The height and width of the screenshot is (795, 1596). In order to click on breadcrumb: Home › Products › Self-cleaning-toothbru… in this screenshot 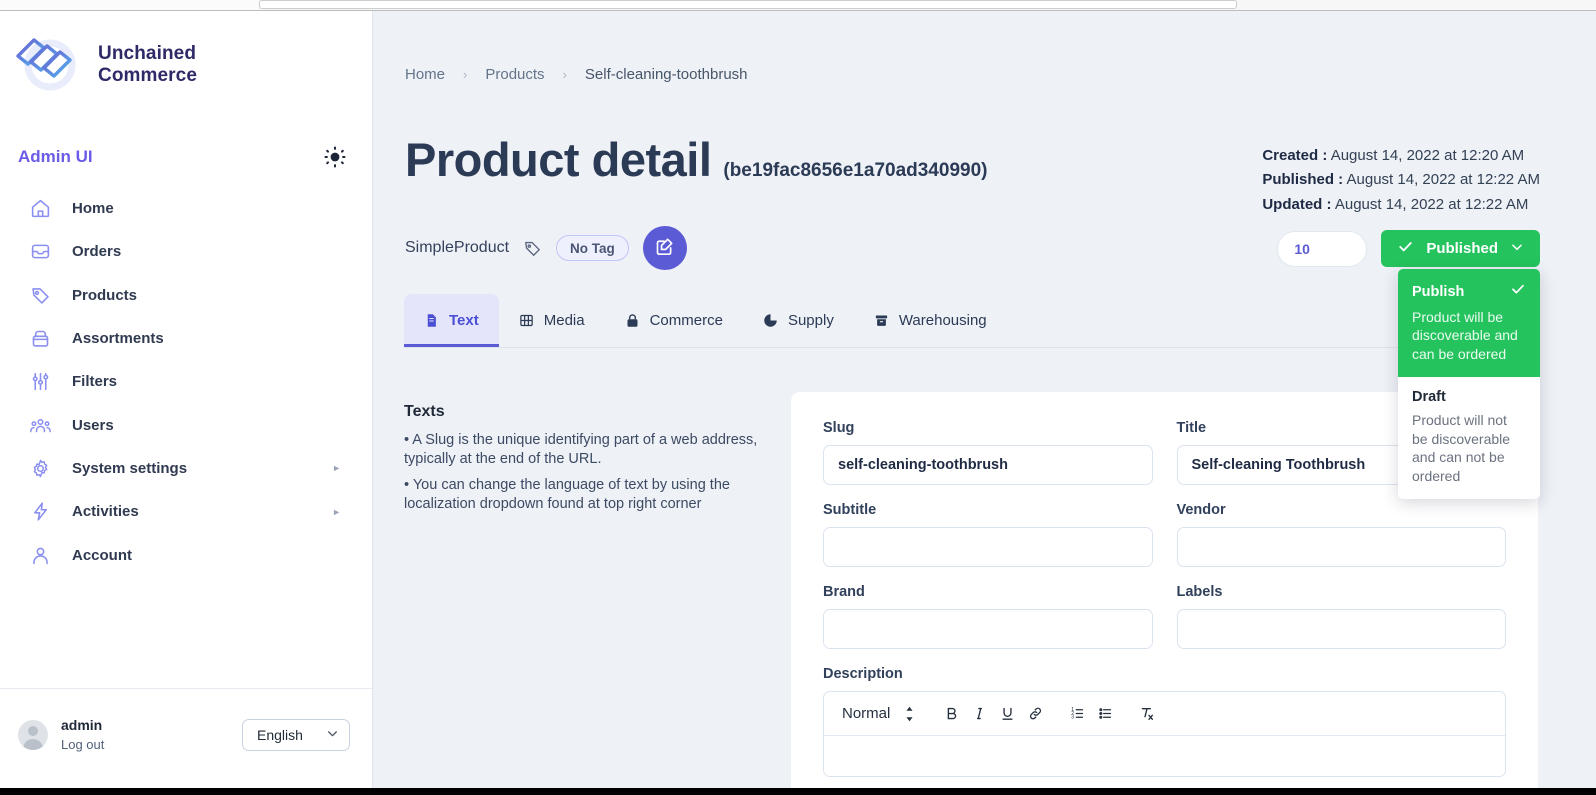, I will do `click(576, 74)`.